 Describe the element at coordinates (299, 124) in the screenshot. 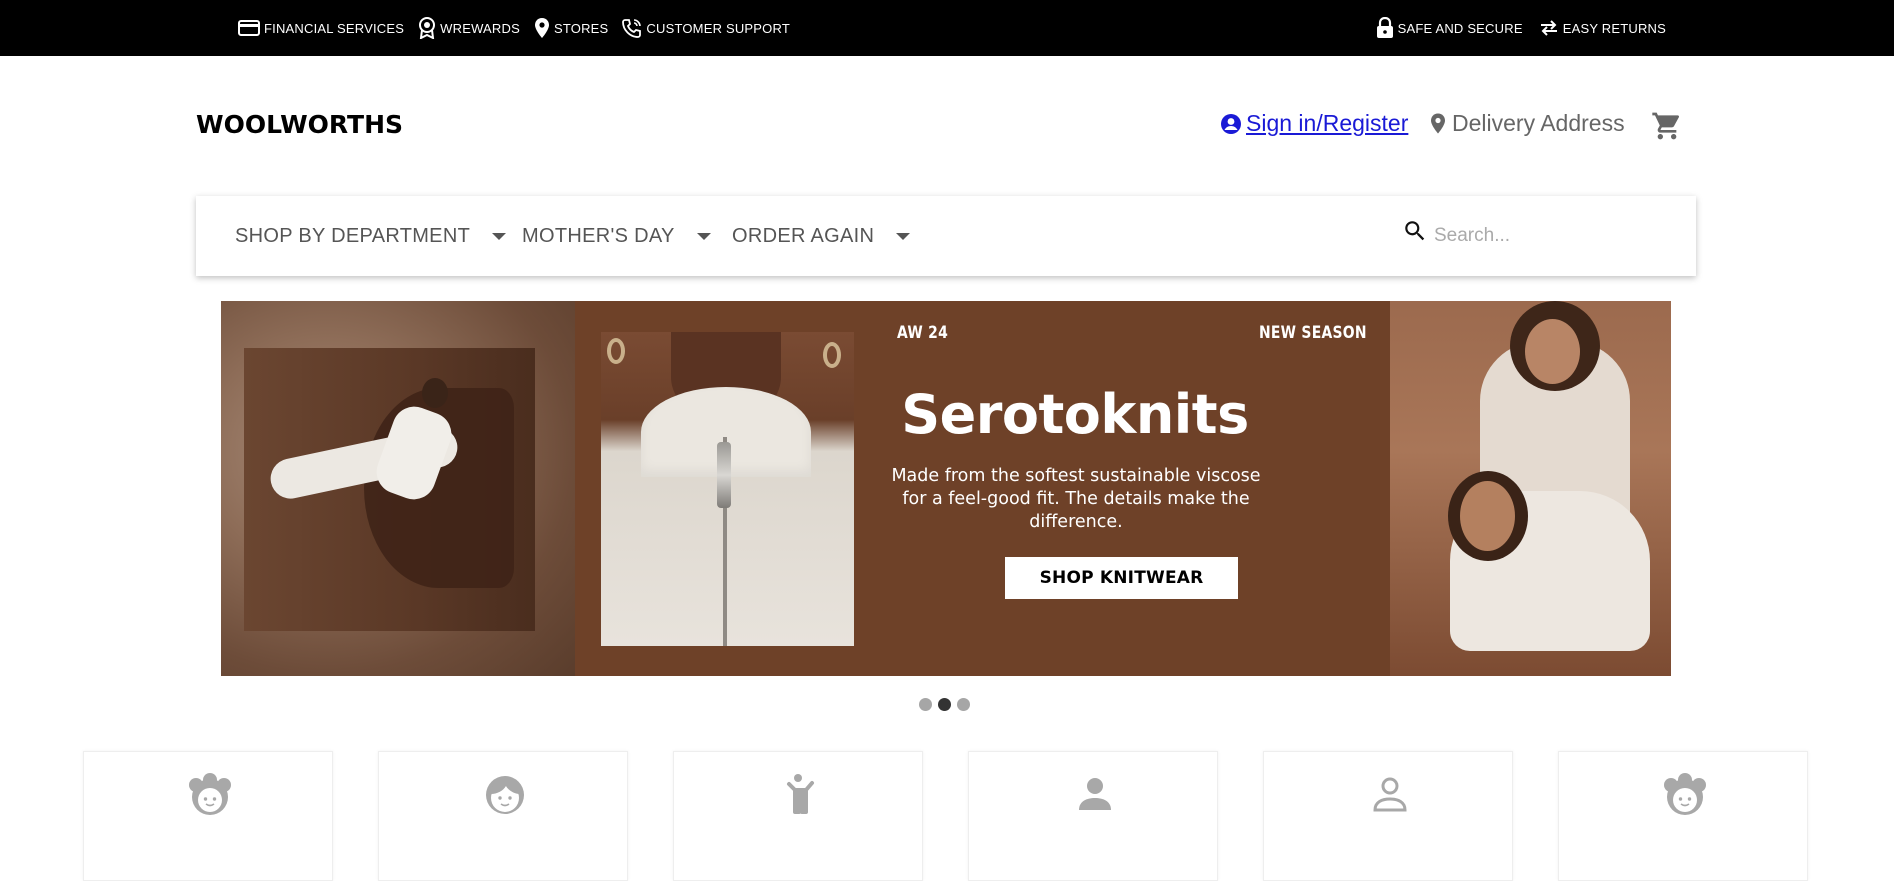

I see `woolworths-logo: WOOLWORTHS` at that location.